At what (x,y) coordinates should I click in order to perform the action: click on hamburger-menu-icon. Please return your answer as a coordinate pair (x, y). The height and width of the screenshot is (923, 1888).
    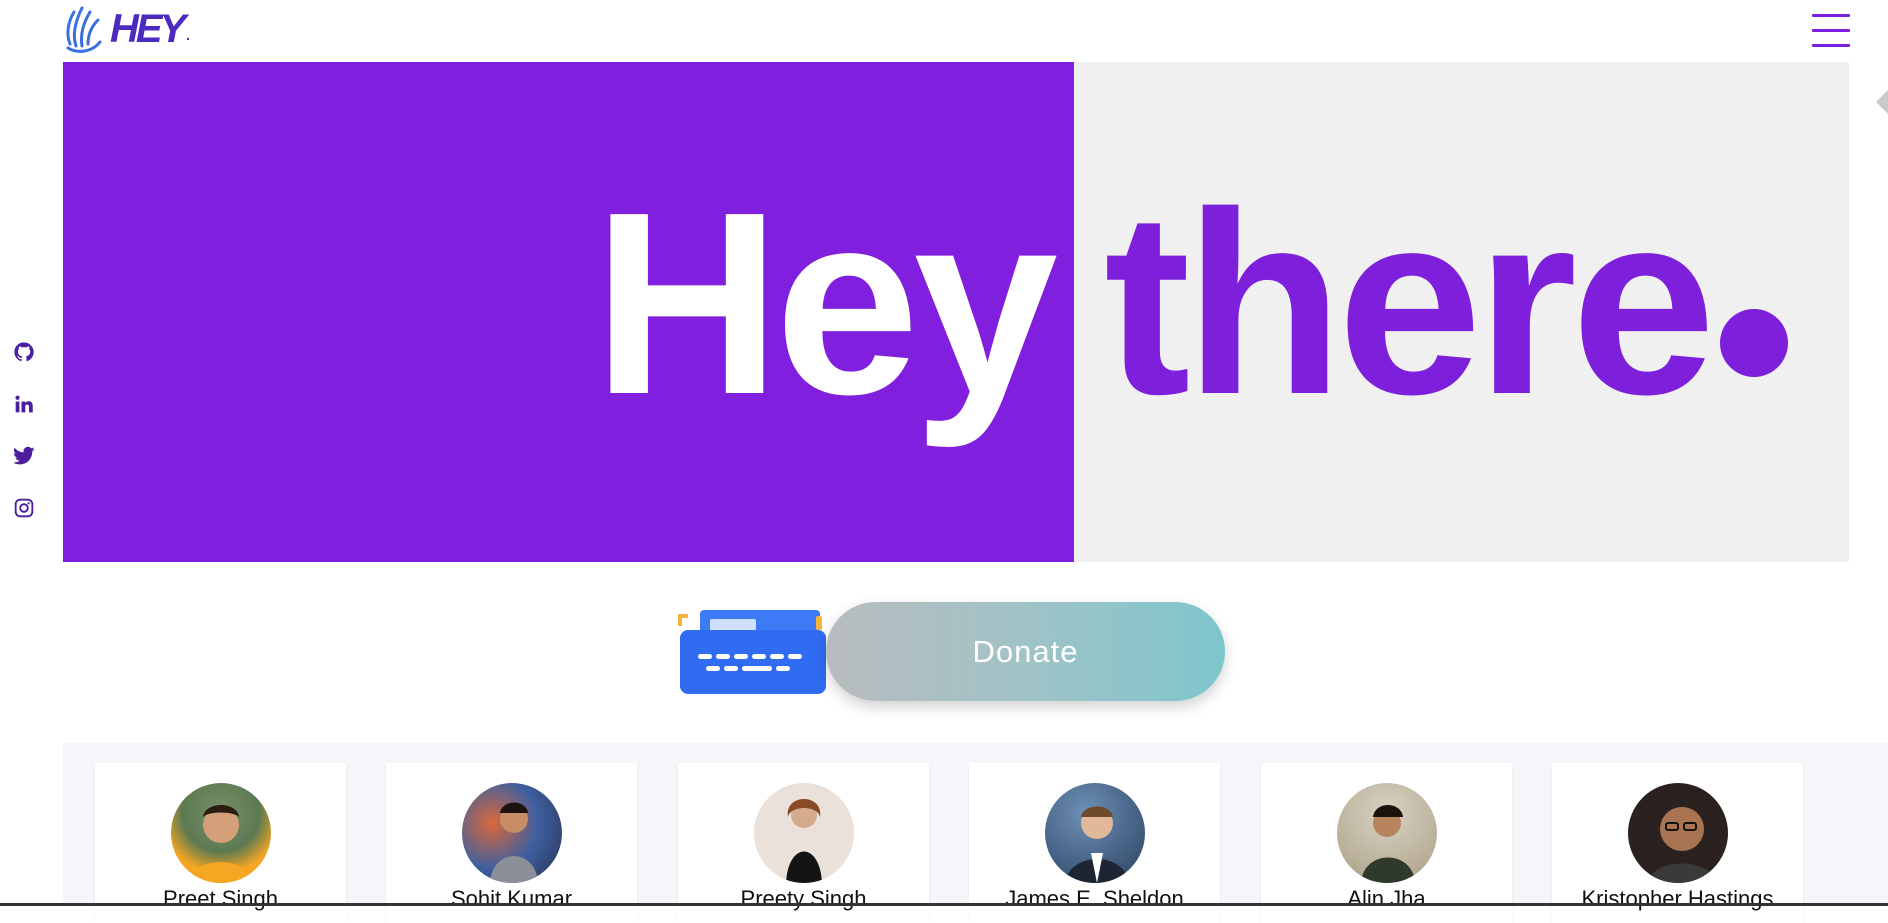
    Looking at the image, I should click on (1831, 31).